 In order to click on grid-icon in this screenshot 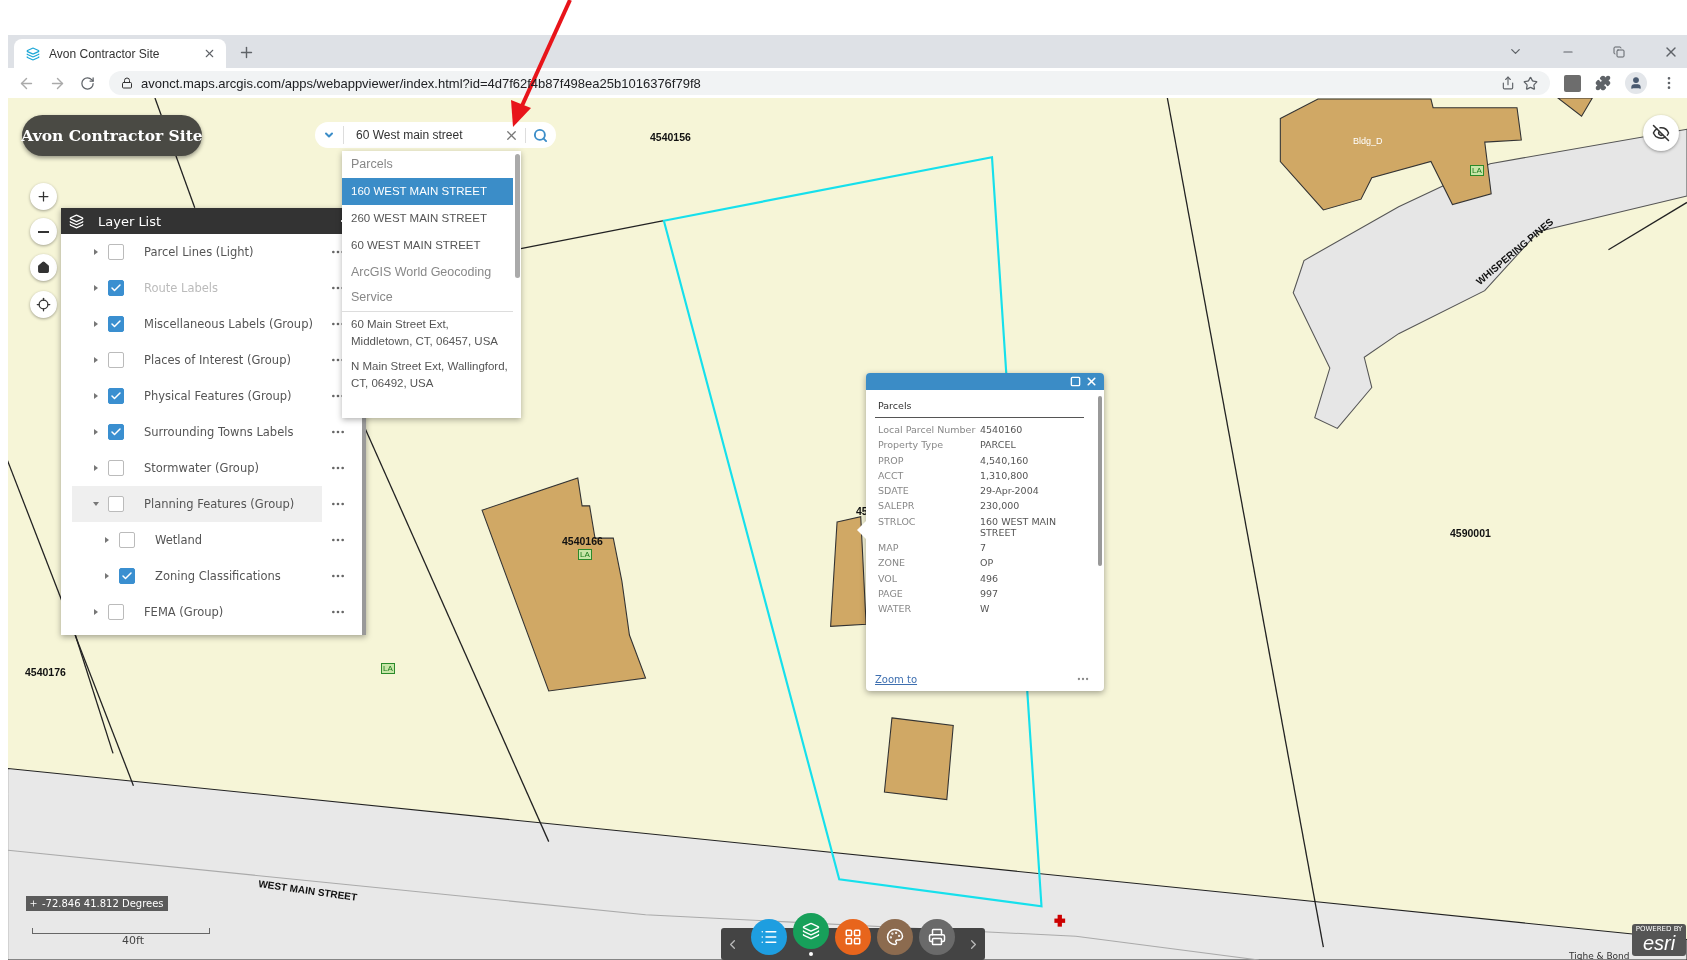, I will do `click(853, 936)`.